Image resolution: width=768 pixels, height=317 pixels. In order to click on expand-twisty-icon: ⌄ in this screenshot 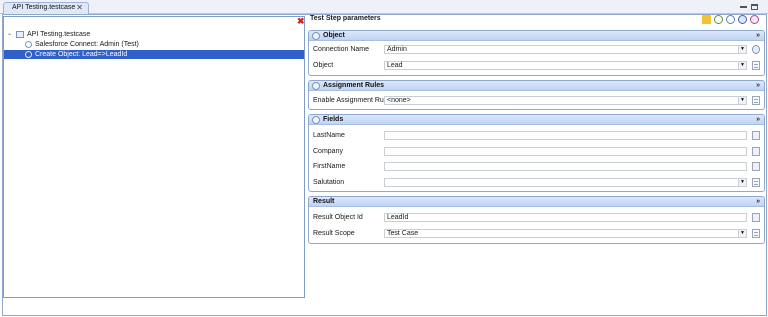, I will do `click(9, 34)`.